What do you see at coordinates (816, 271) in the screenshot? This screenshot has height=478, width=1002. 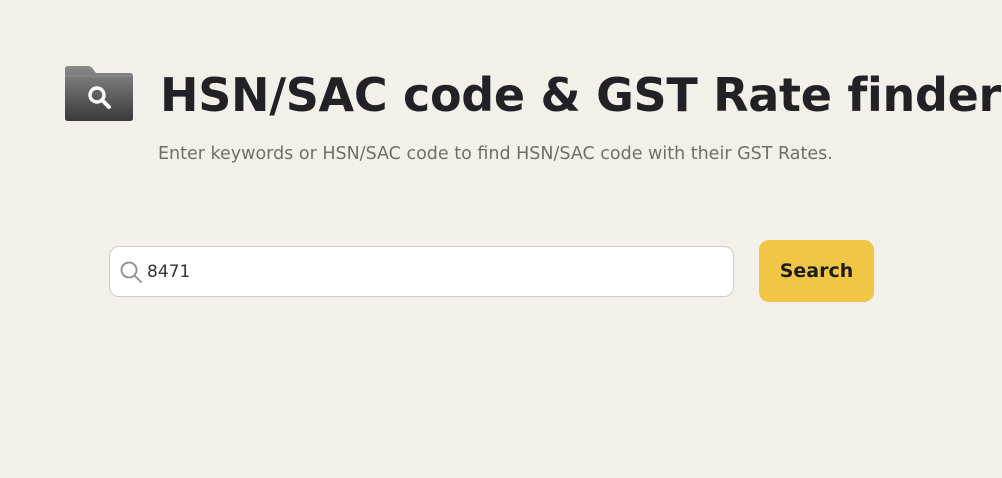 I see `search-button: Search` at bounding box center [816, 271].